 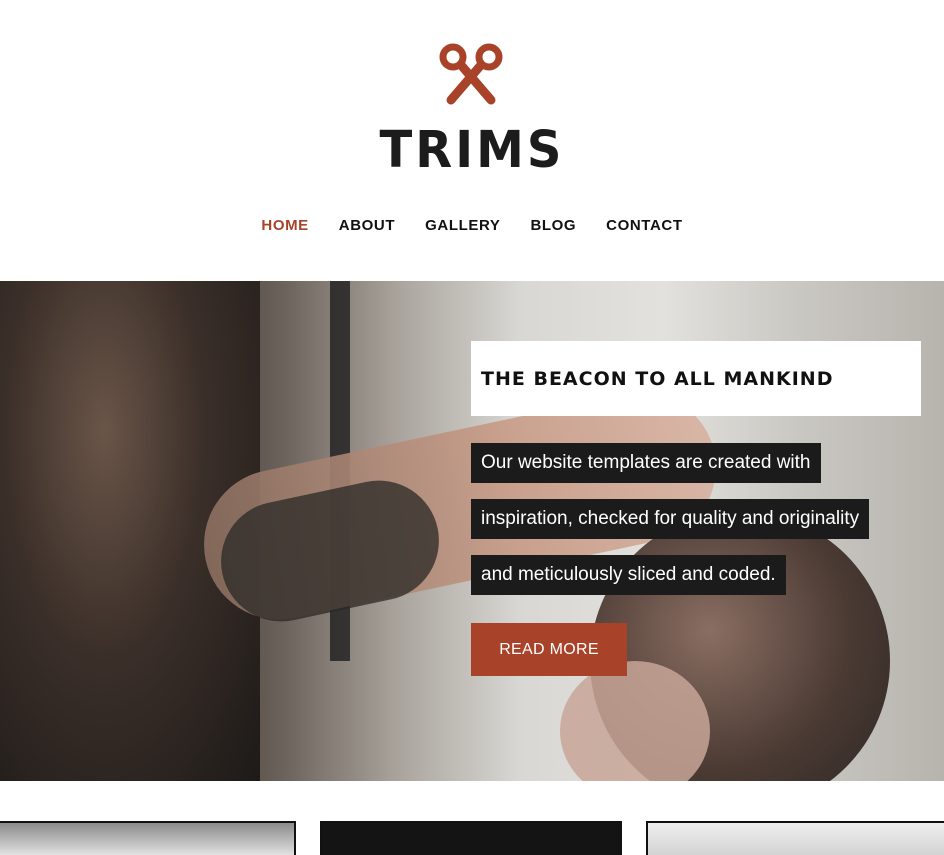 I want to click on scissors-icon, so click(x=471, y=74).